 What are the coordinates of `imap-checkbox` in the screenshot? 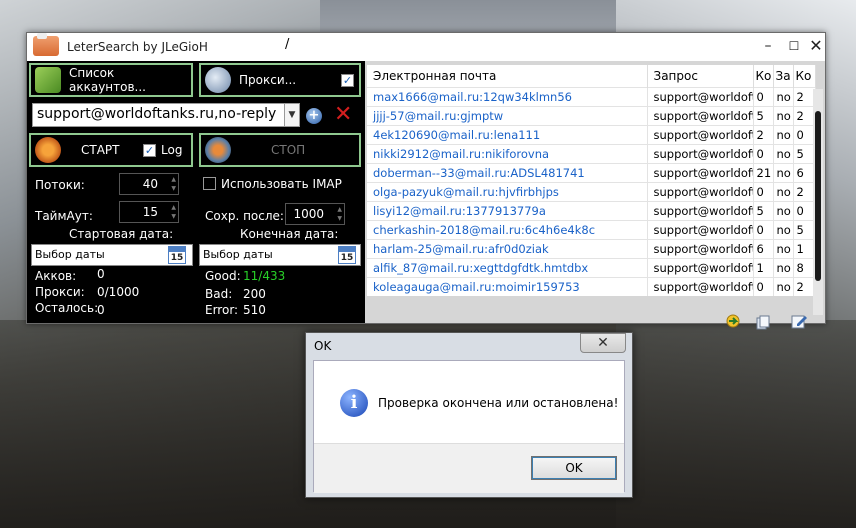 It's located at (209, 183).